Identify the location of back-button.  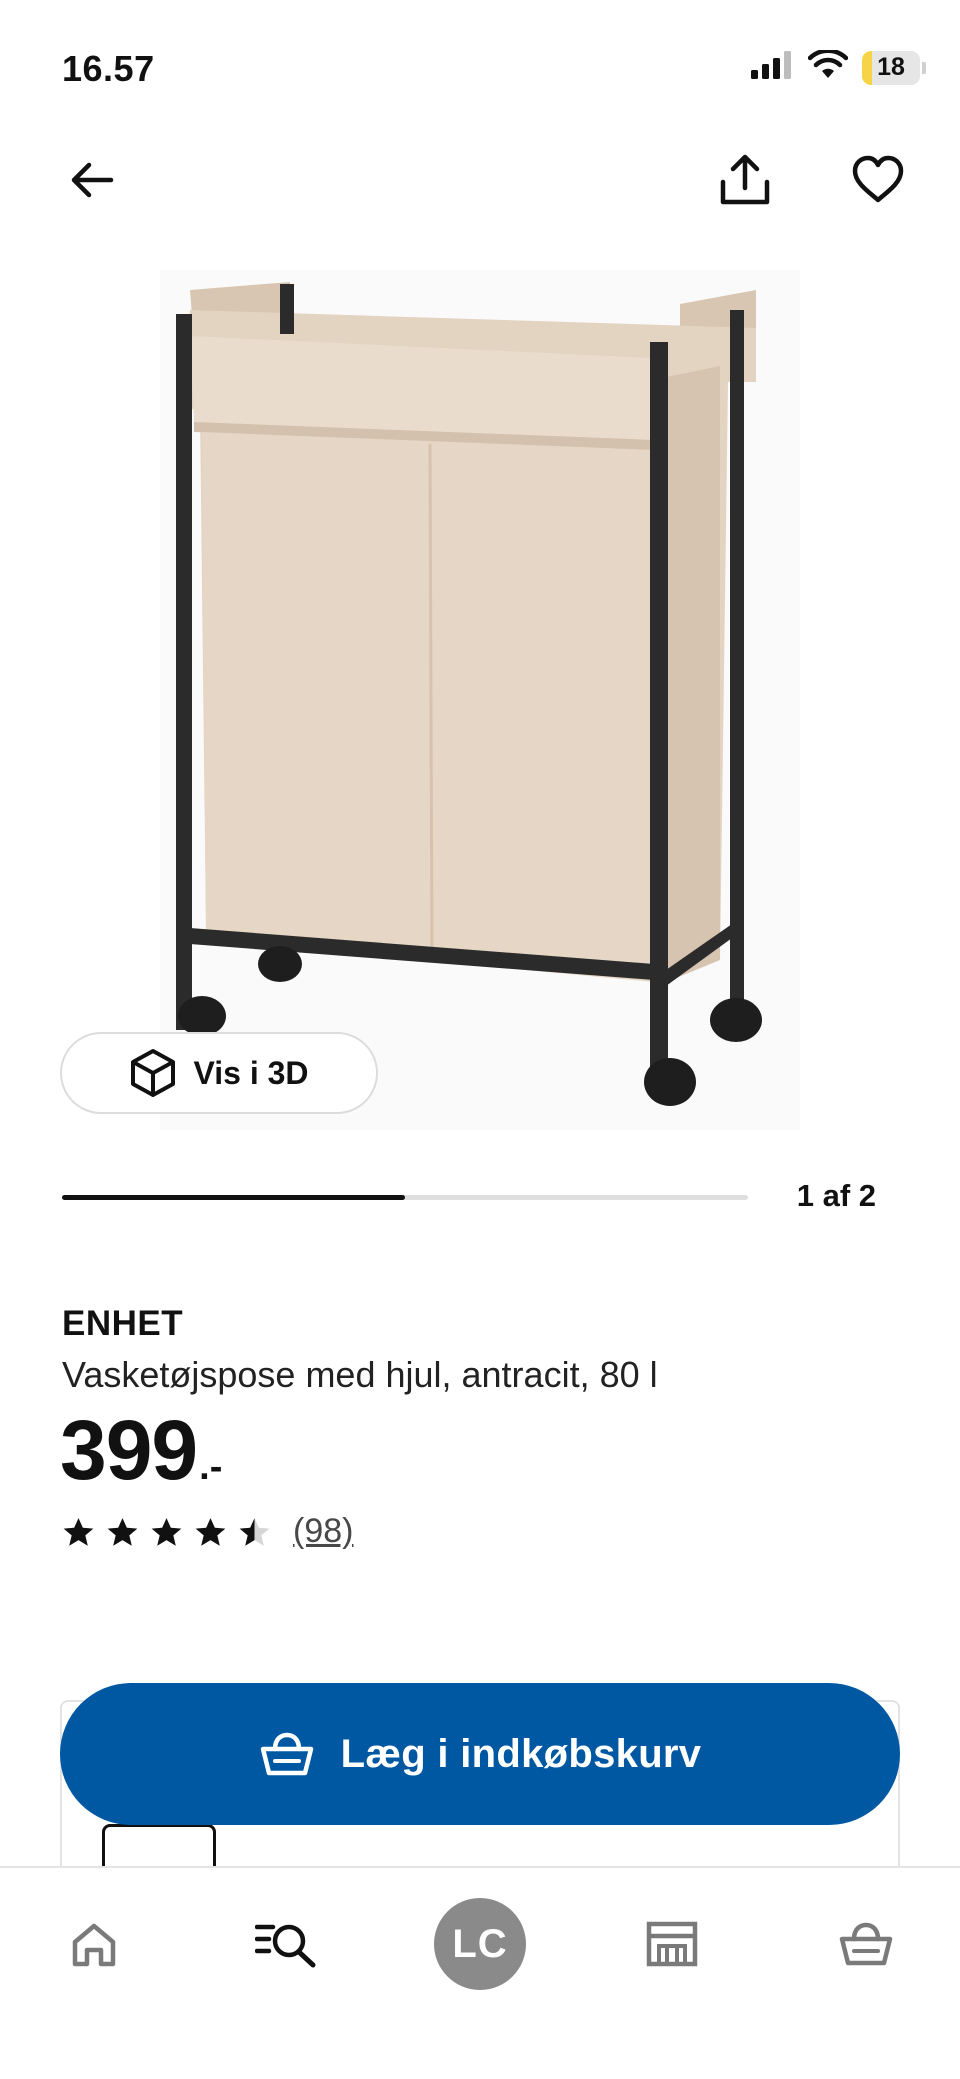
(92, 180).